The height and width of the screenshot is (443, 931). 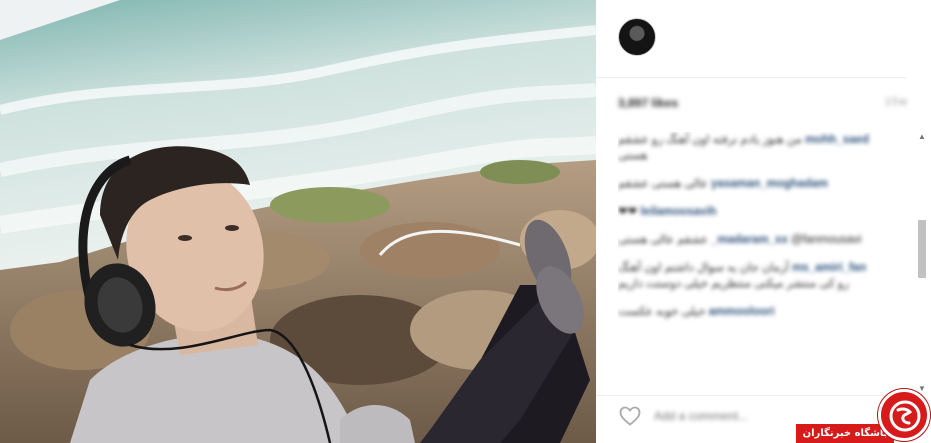 I want to click on add-comment-input, so click(x=734, y=416).